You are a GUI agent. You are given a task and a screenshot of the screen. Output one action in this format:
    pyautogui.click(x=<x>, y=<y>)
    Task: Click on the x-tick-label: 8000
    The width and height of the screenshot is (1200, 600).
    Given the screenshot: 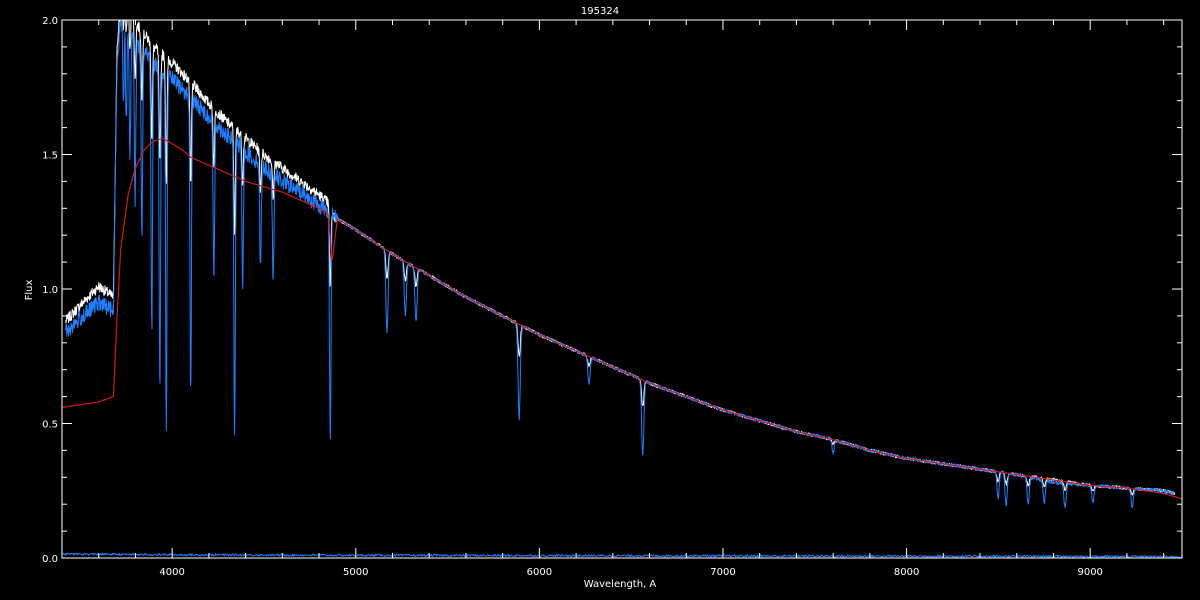 What is the action you would take?
    pyautogui.click(x=906, y=572)
    